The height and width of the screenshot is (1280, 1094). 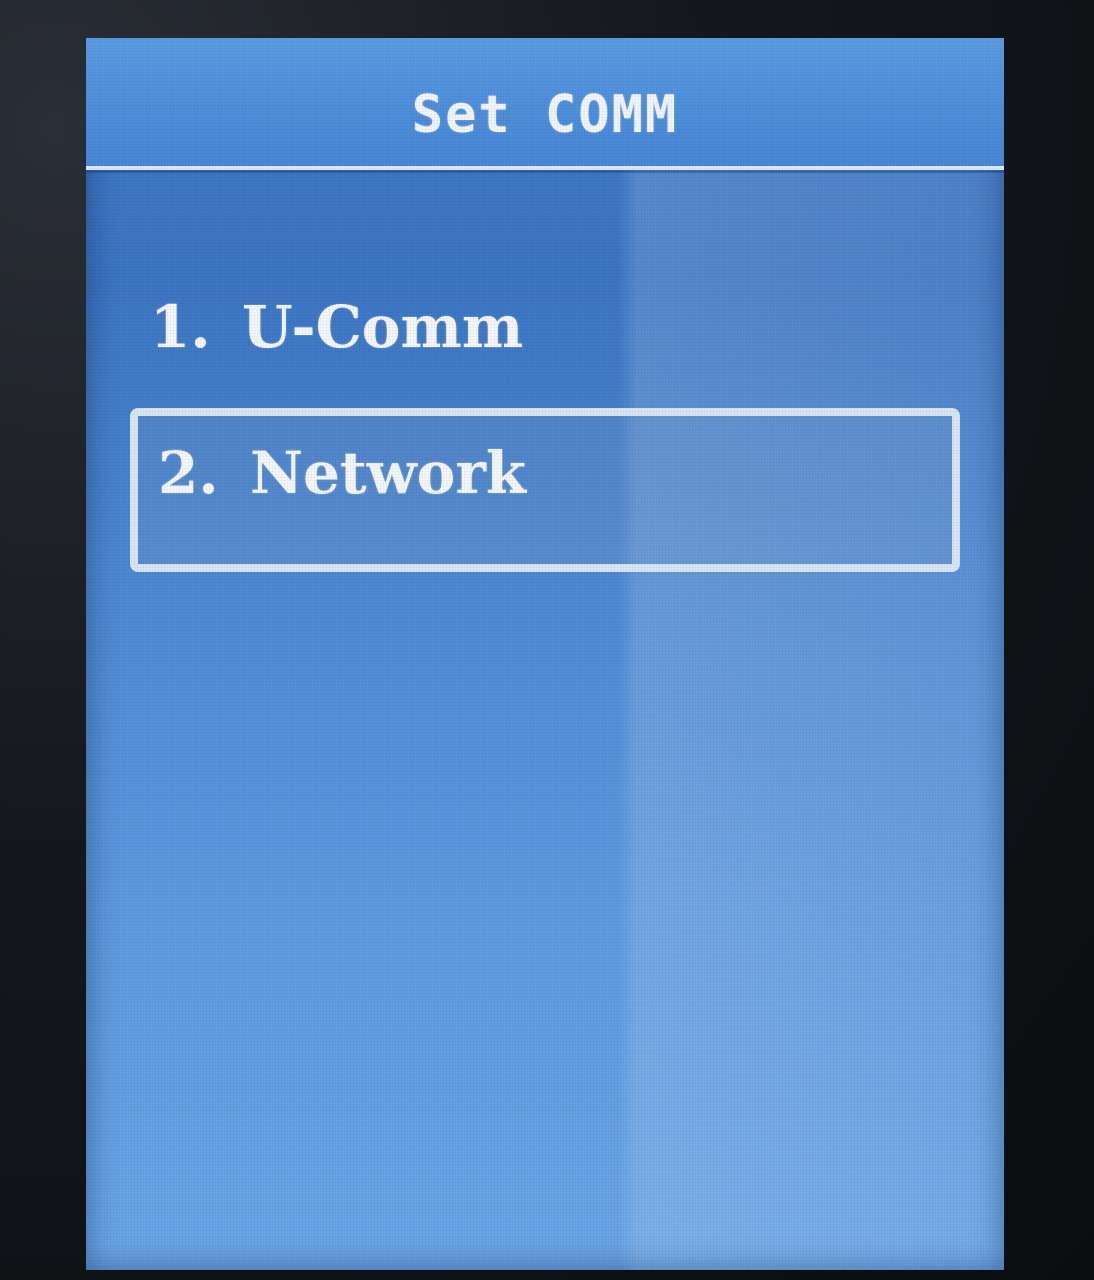 I want to click on menu-item-network: 2. Network, so click(x=545, y=490).